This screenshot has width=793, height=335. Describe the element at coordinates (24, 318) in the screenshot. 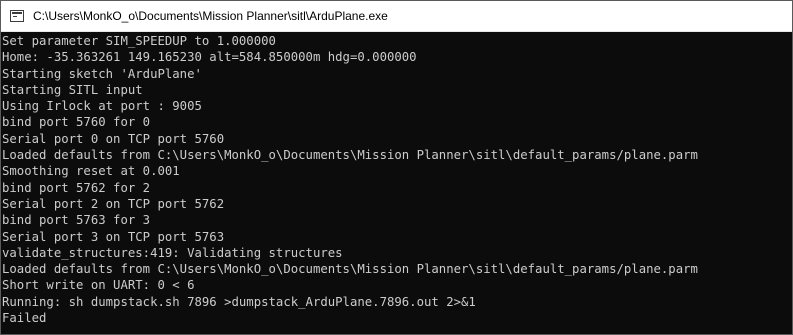

I see `console-line: Failed` at that location.